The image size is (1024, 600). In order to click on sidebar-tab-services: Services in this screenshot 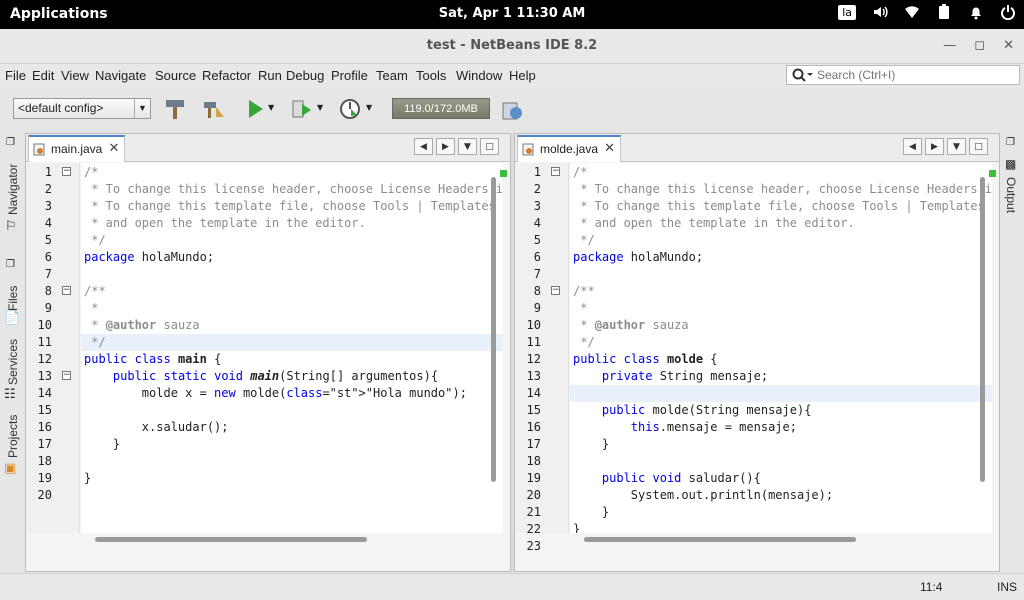, I will do `click(13, 362)`.